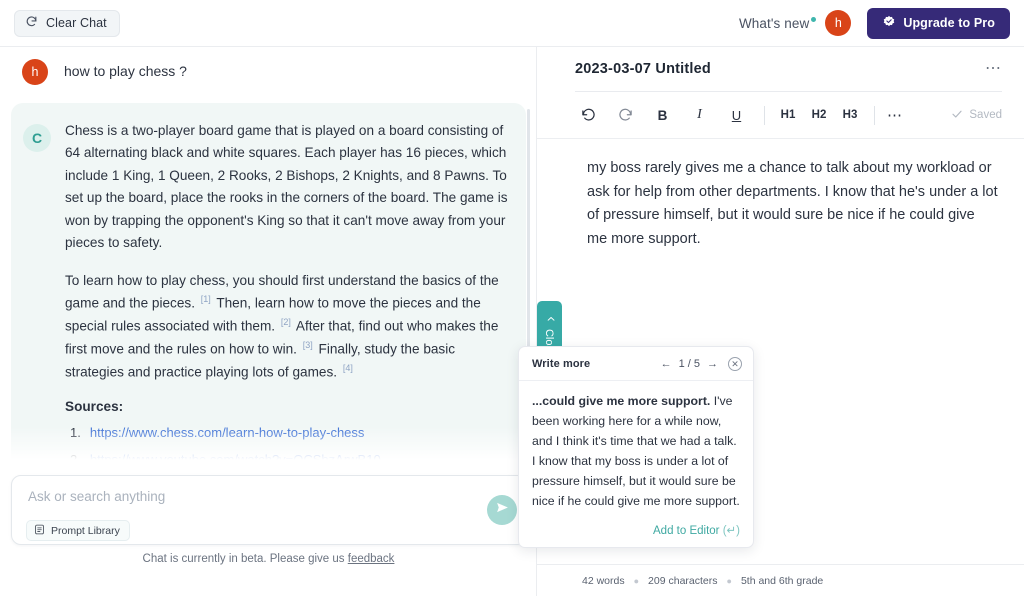  What do you see at coordinates (561, 364) in the screenshot?
I see `popover-title: Write more` at bounding box center [561, 364].